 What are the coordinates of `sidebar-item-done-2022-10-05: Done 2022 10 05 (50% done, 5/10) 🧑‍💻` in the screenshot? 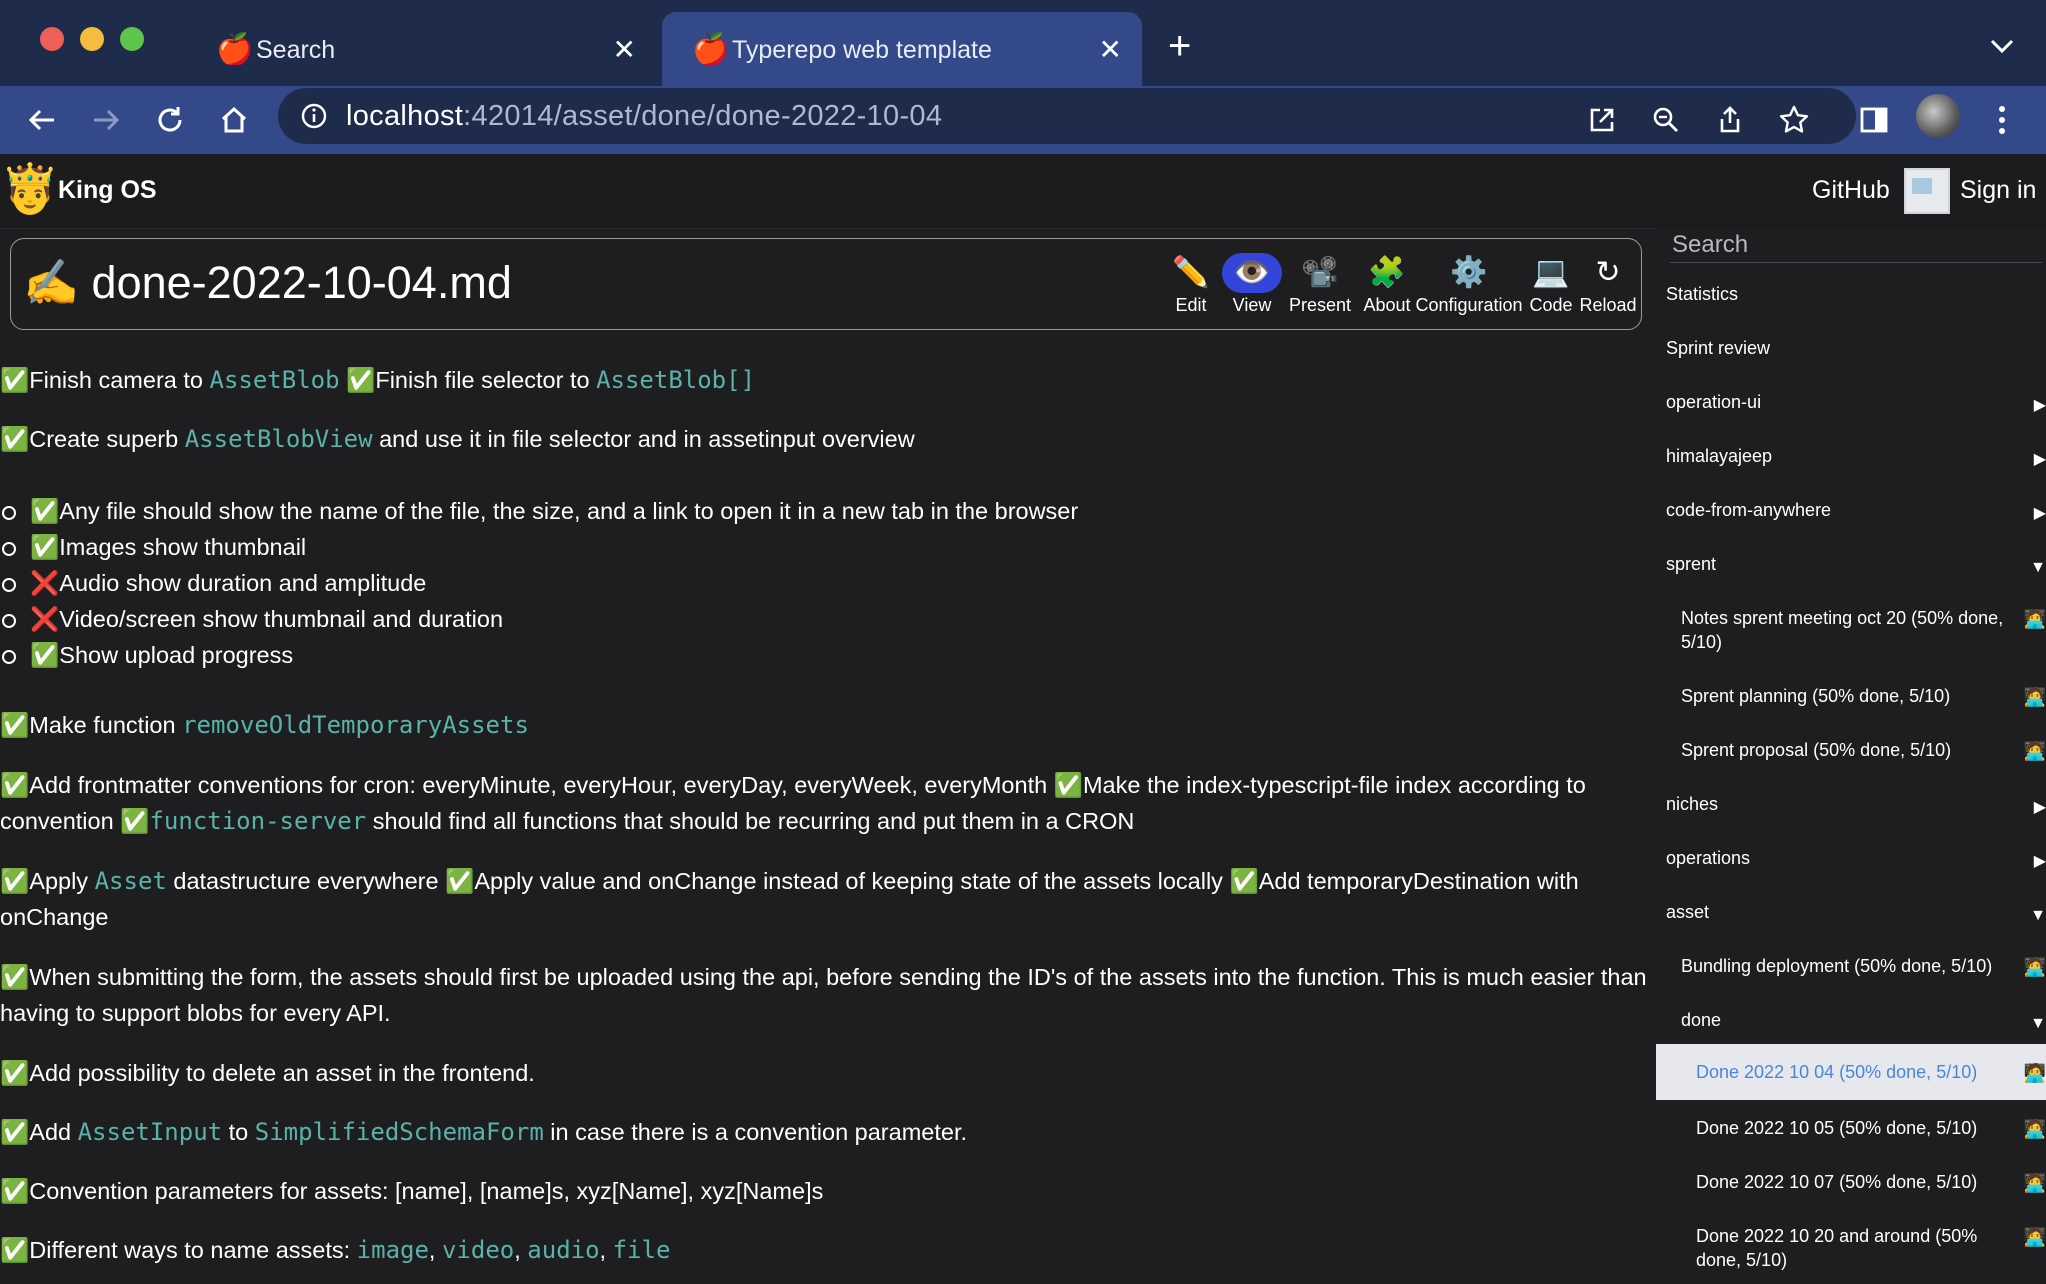 It's located at (1851, 1130).